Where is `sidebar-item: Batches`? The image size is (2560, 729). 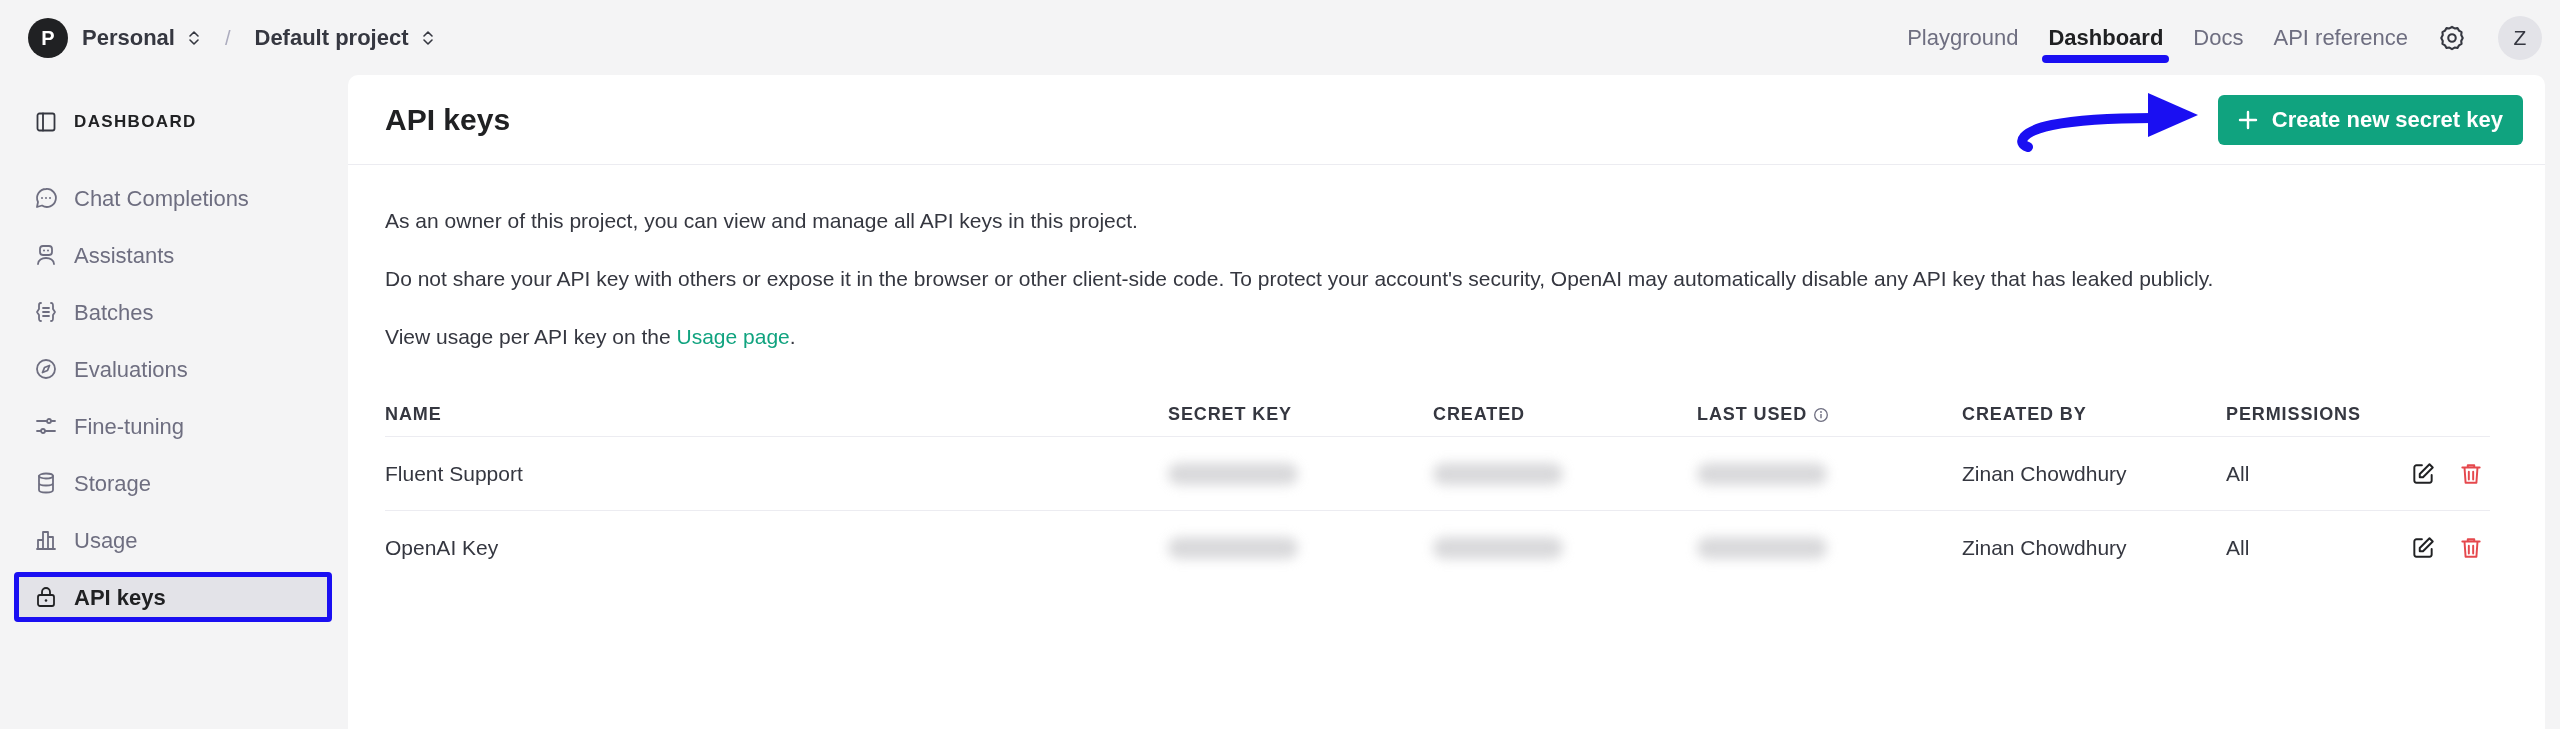
sidebar-item: Batches is located at coordinates (173, 312).